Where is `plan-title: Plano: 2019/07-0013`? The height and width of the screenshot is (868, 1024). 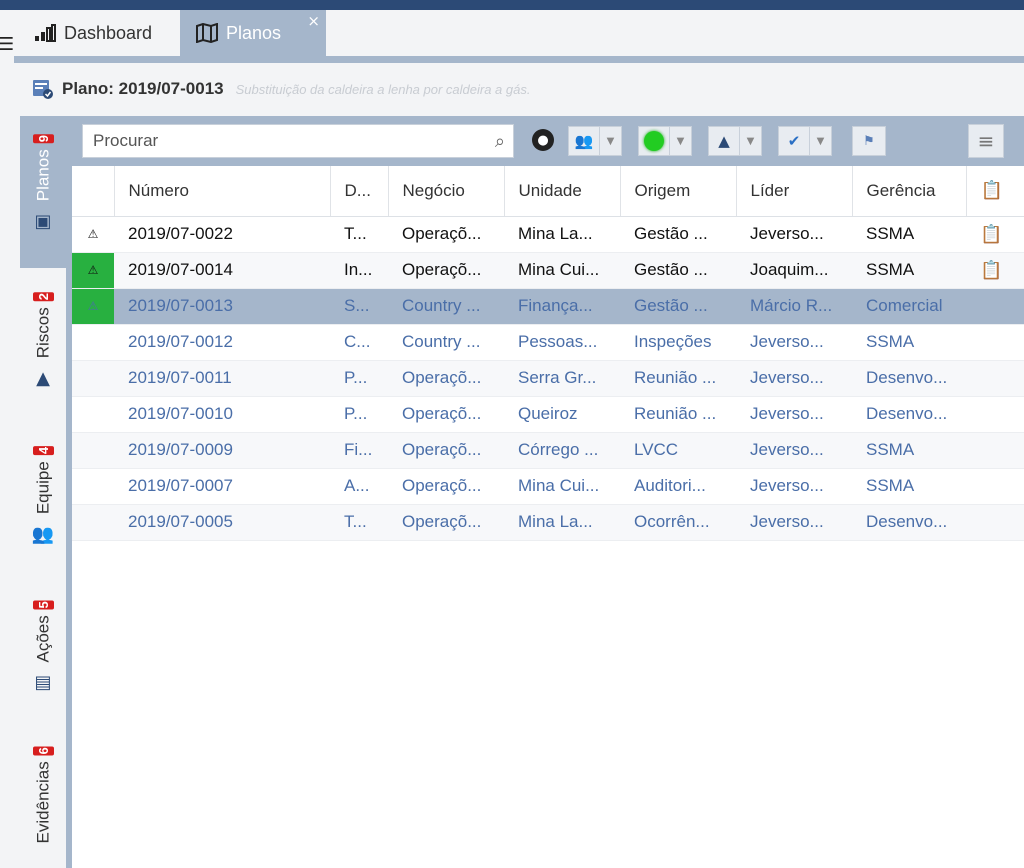 plan-title: Plano: 2019/07-0013 is located at coordinates (143, 88).